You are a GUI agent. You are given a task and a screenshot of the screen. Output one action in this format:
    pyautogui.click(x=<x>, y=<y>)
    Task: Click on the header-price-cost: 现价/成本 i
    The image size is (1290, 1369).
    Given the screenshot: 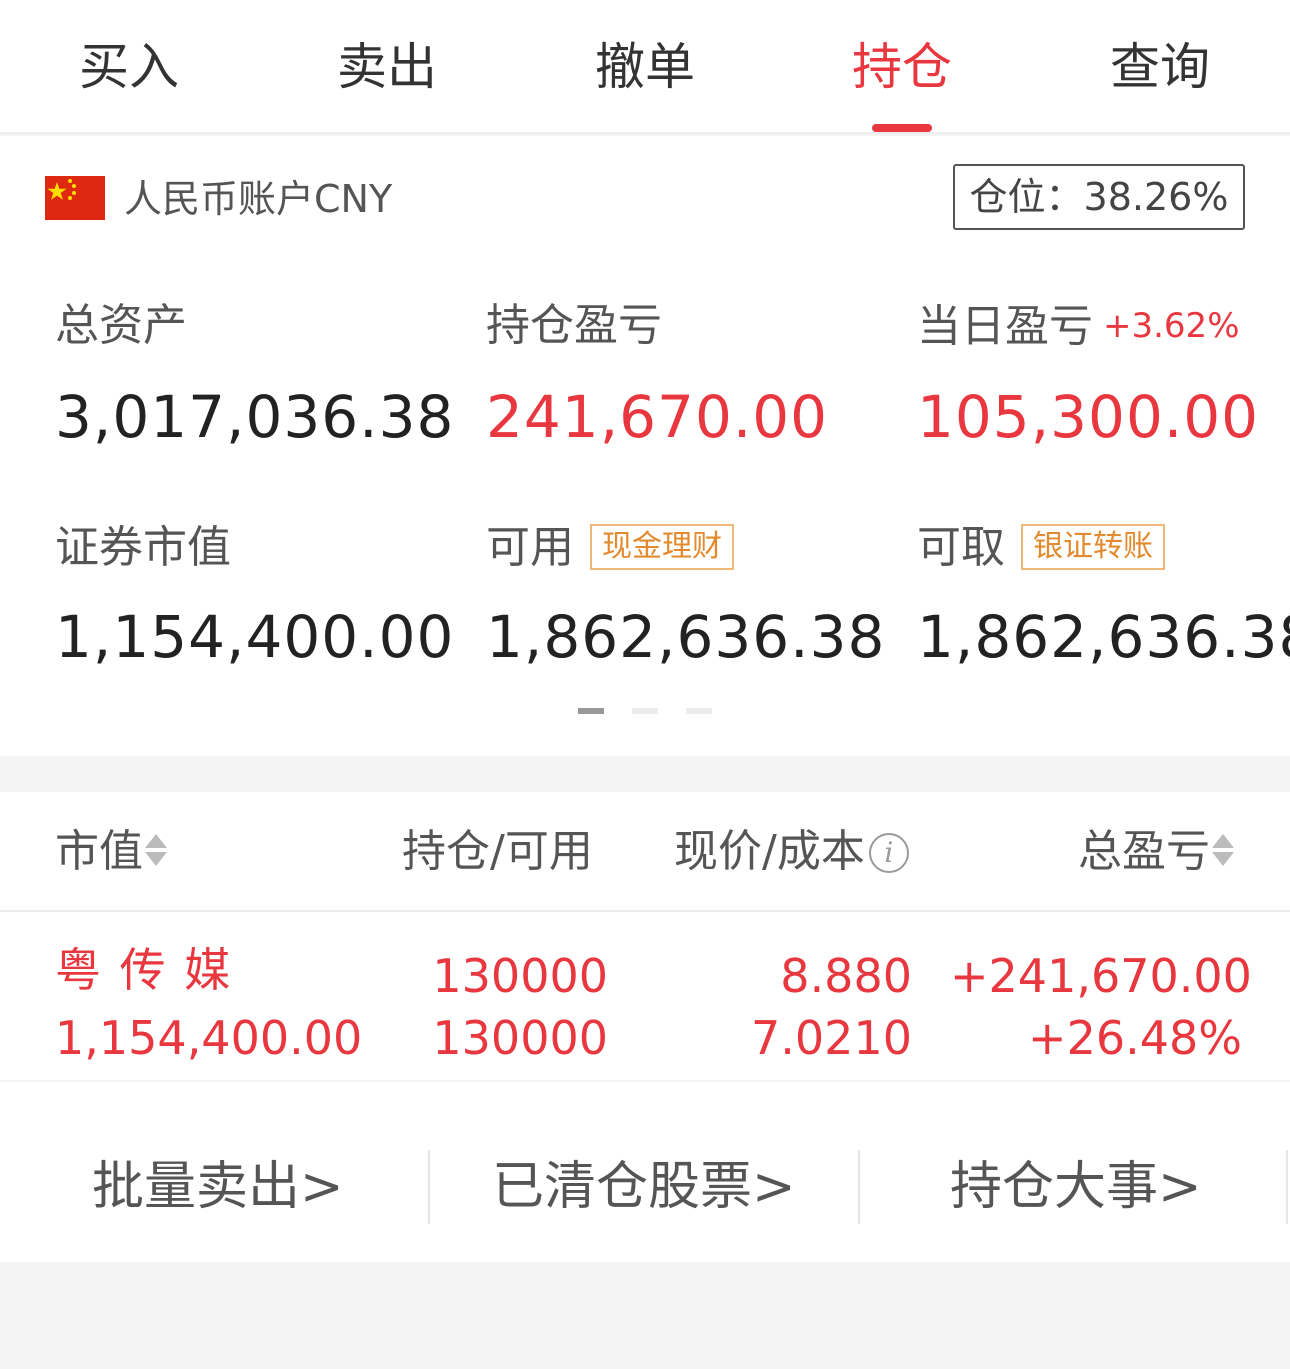 What is the action you would take?
    pyautogui.click(x=791, y=852)
    